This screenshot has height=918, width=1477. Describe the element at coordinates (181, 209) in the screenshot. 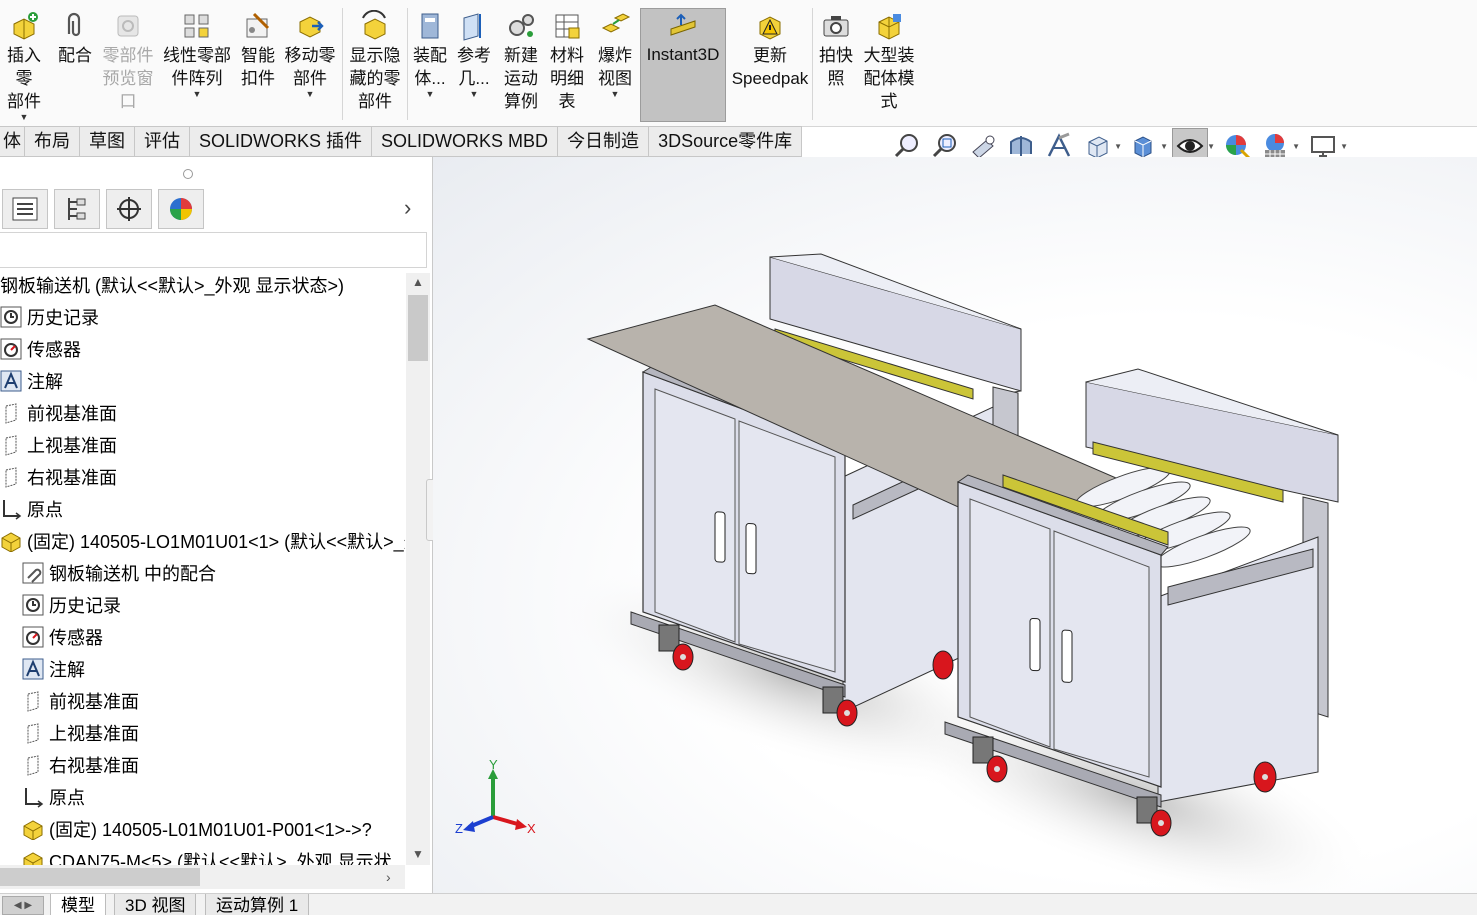

I see `display-manager-tab` at that location.